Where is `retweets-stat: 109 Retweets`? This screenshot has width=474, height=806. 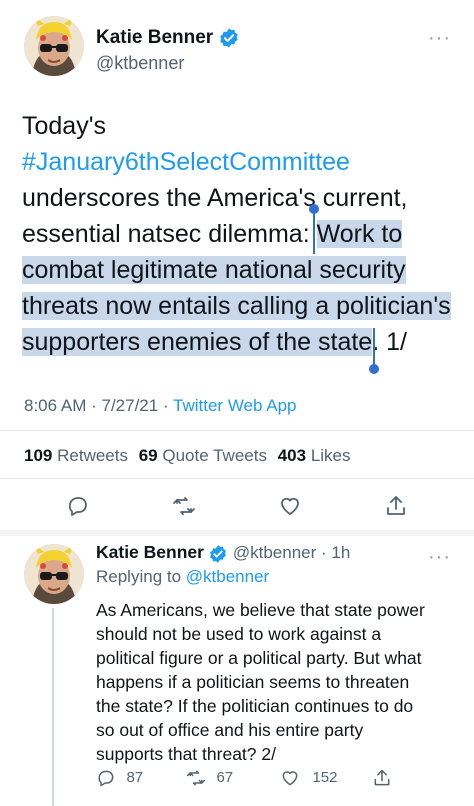 retweets-stat: 109 Retweets is located at coordinates (76, 455).